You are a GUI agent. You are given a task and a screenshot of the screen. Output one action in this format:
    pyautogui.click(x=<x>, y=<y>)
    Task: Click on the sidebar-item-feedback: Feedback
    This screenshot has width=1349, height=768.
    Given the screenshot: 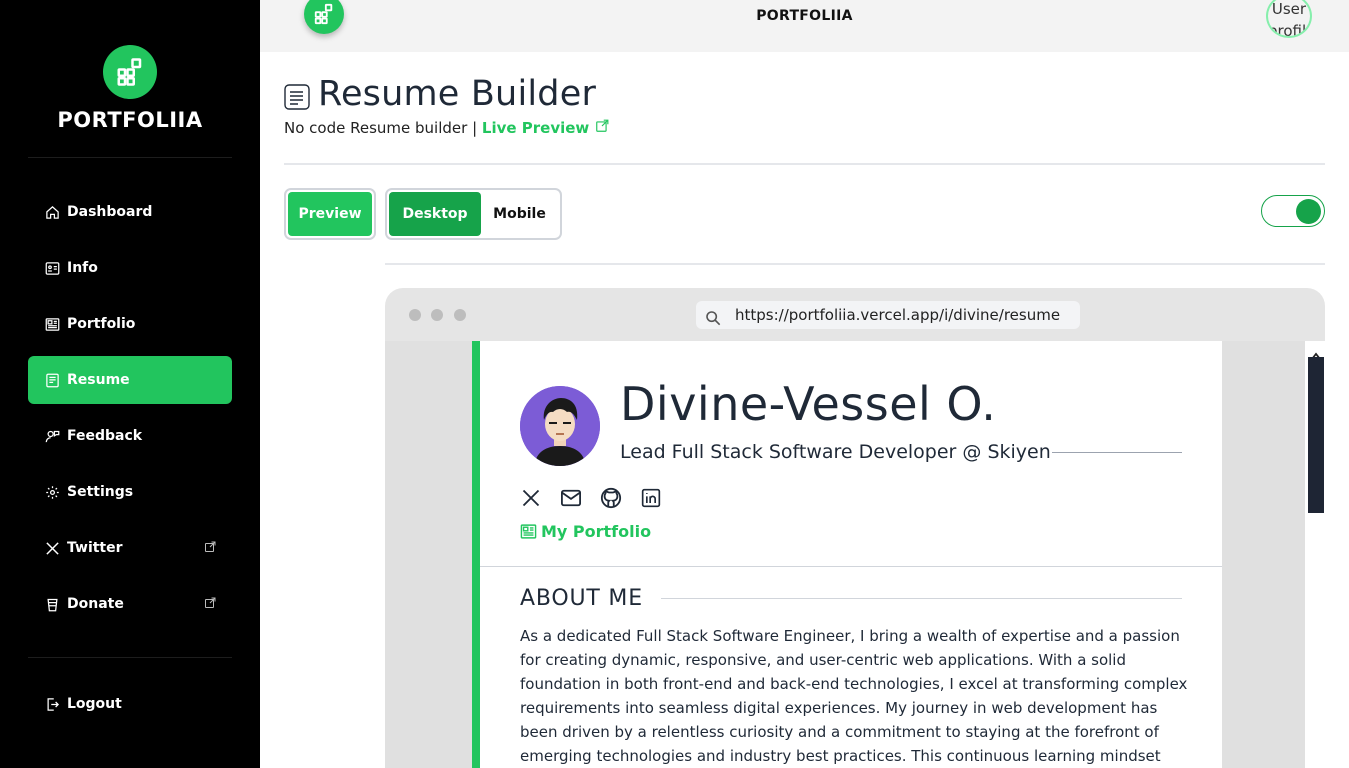 What is the action you would take?
    pyautogui.click(x=130, y=436)
    